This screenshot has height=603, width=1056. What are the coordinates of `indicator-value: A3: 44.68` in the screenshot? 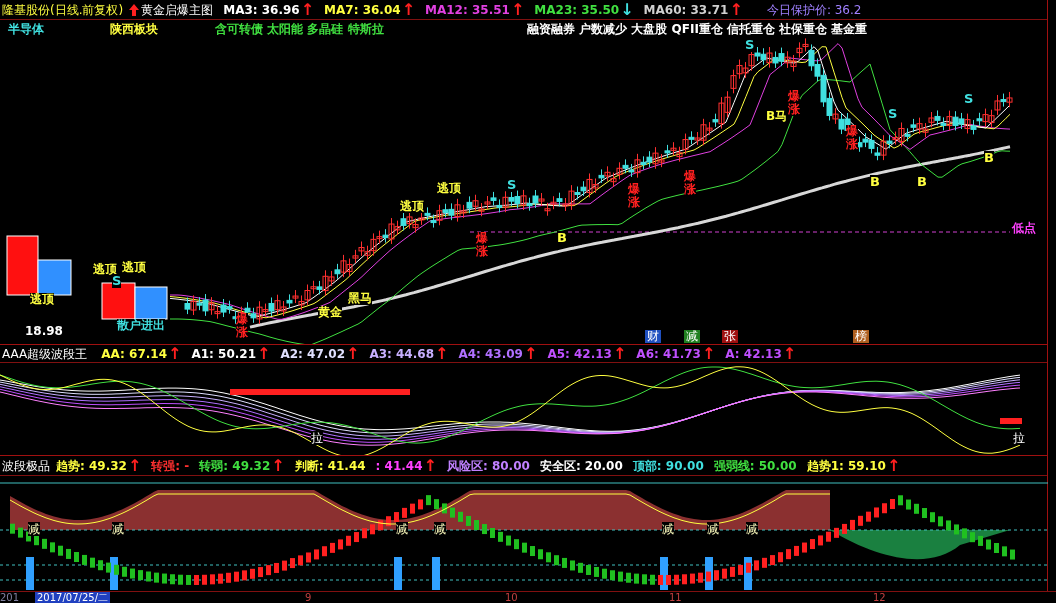 It's located at (401, 354).